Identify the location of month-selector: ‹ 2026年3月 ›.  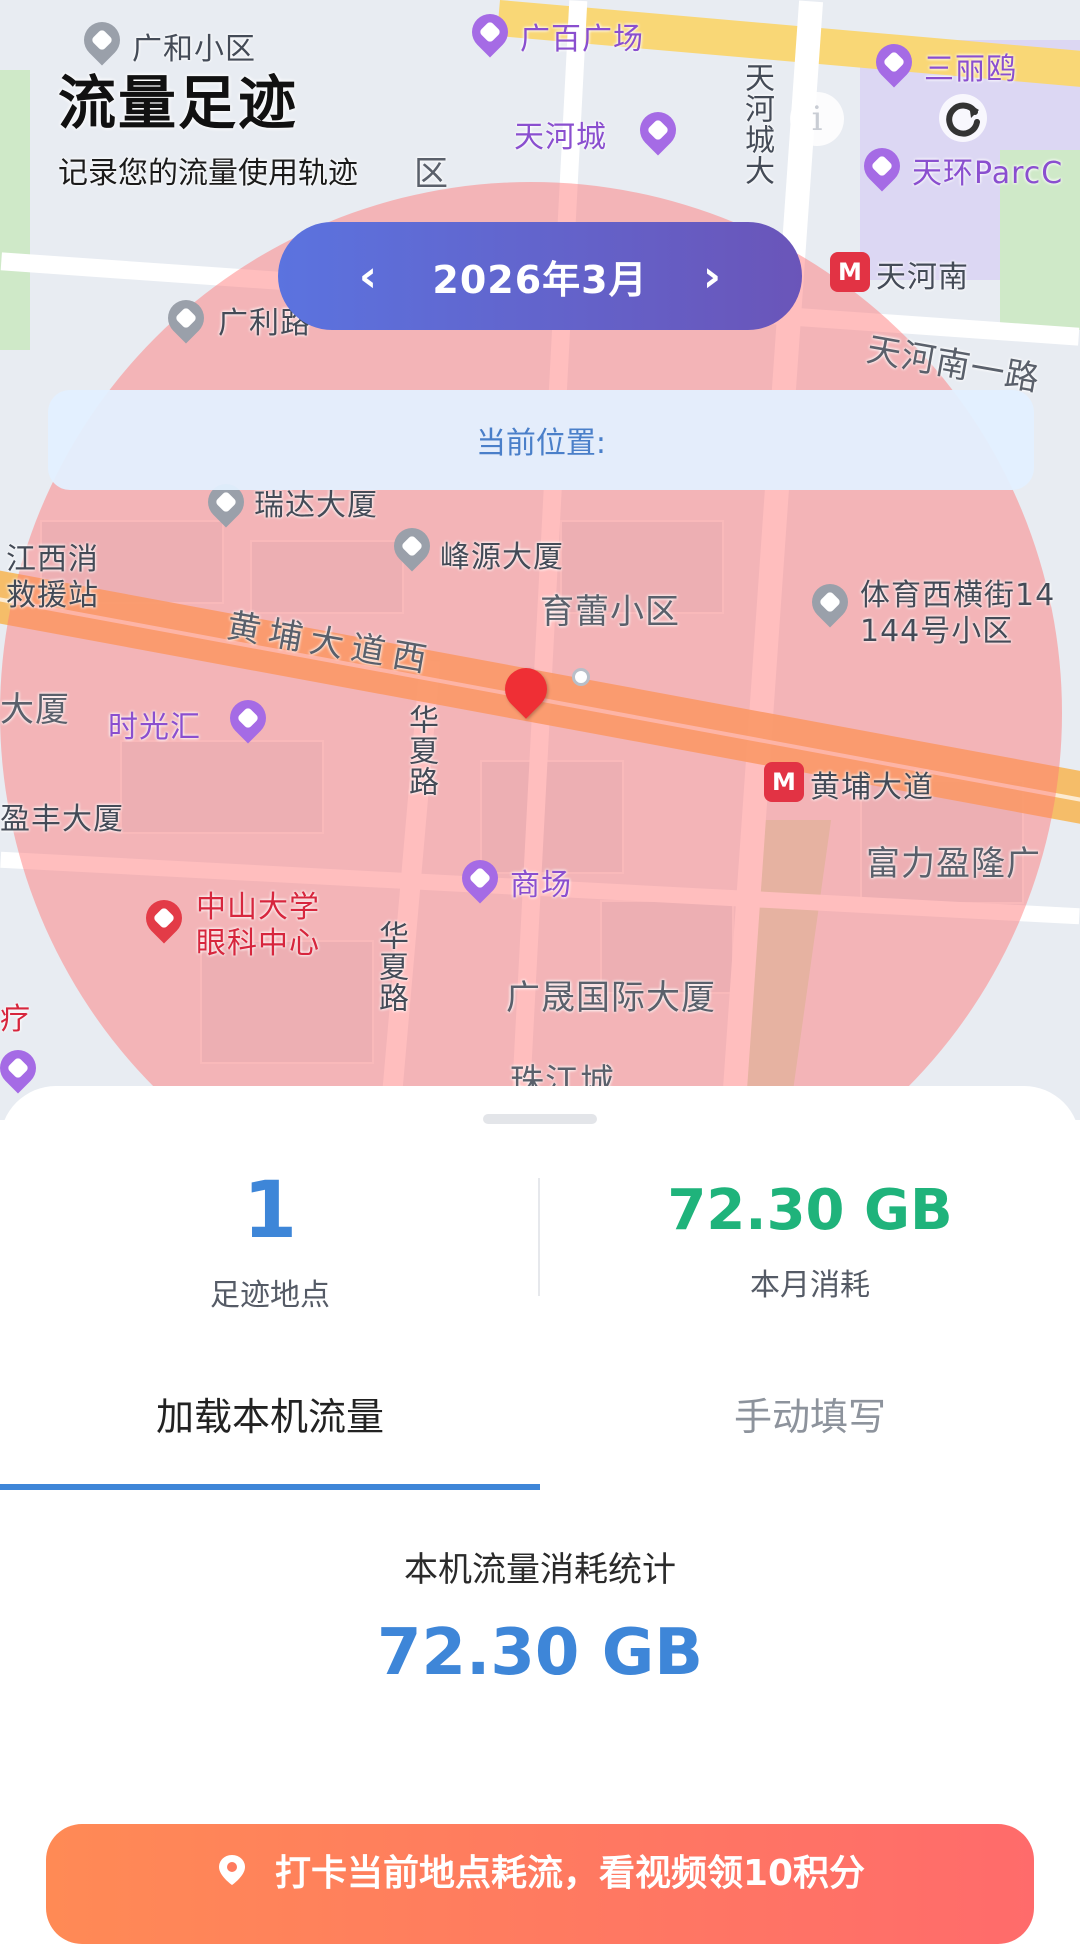
(540, 276).